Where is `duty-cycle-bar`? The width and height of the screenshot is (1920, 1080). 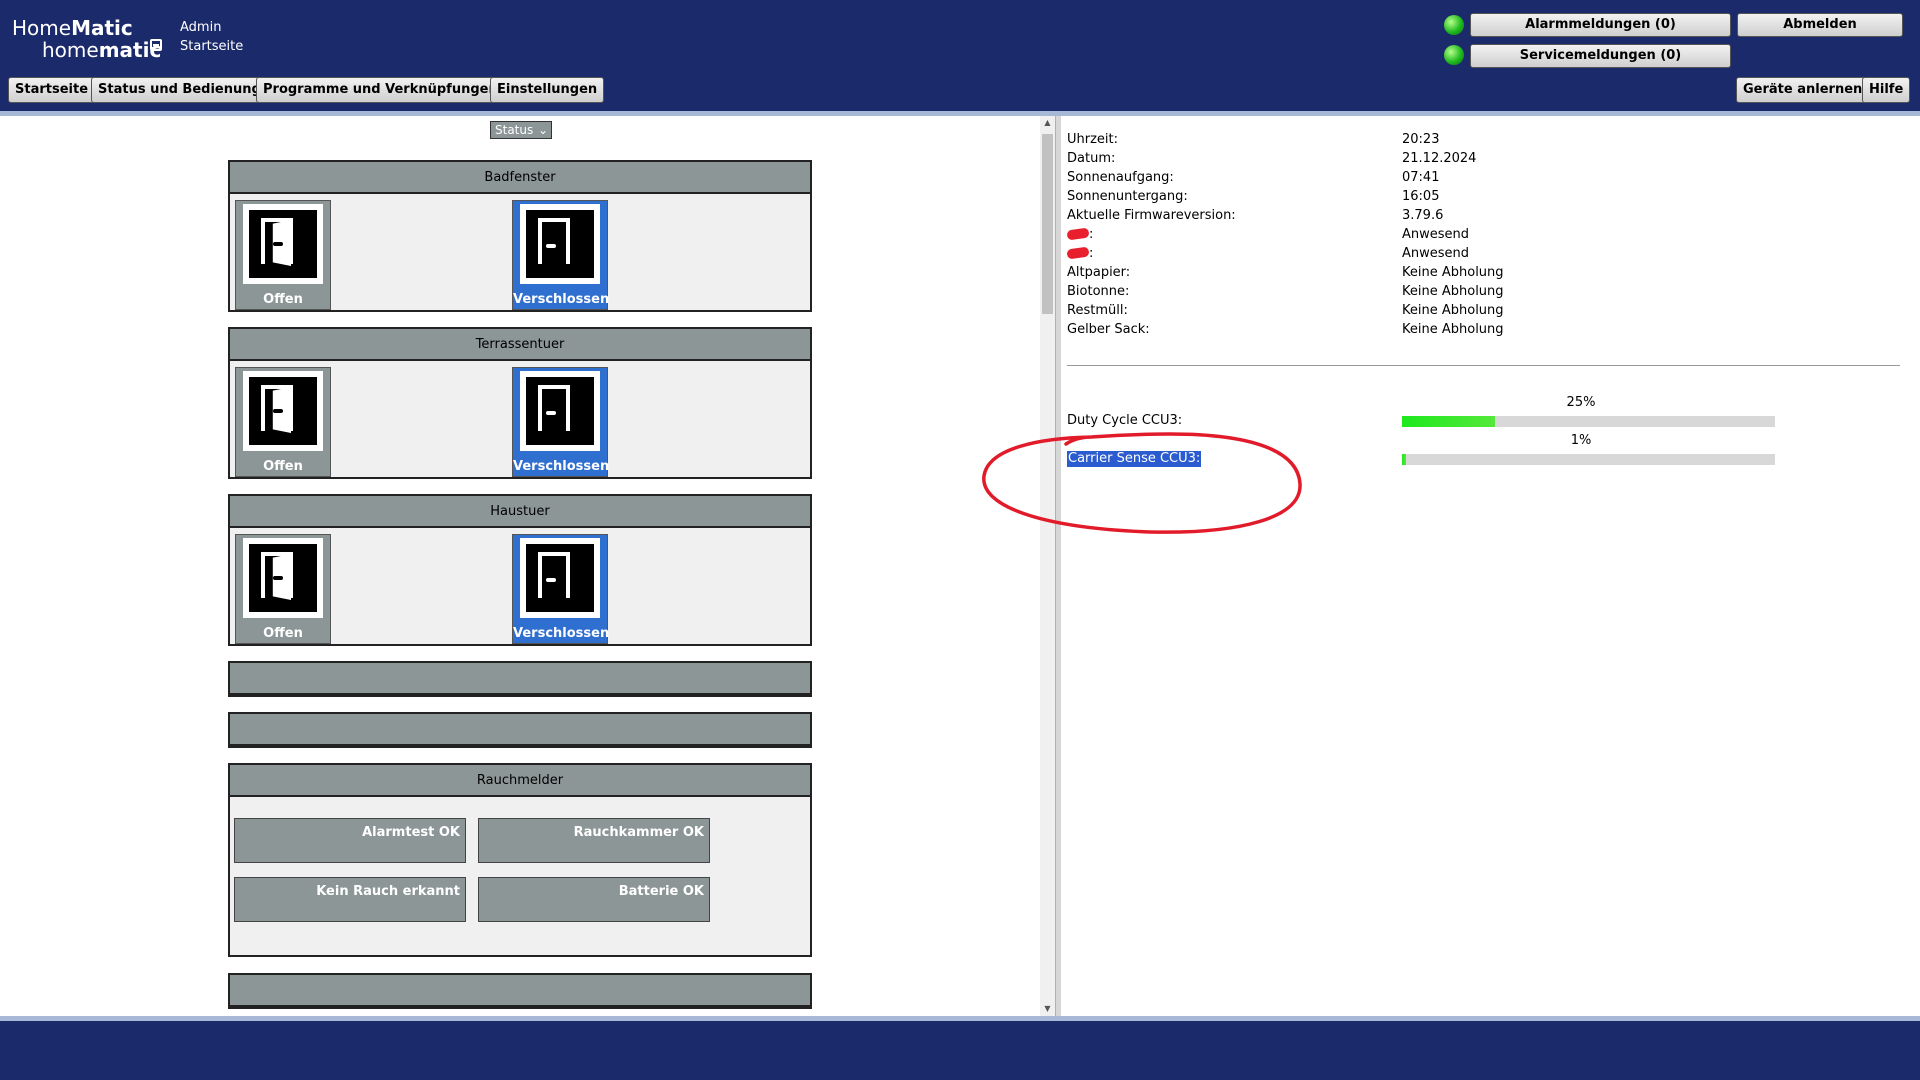
duty-cycle-bar is located at coordinates (1588, 421).